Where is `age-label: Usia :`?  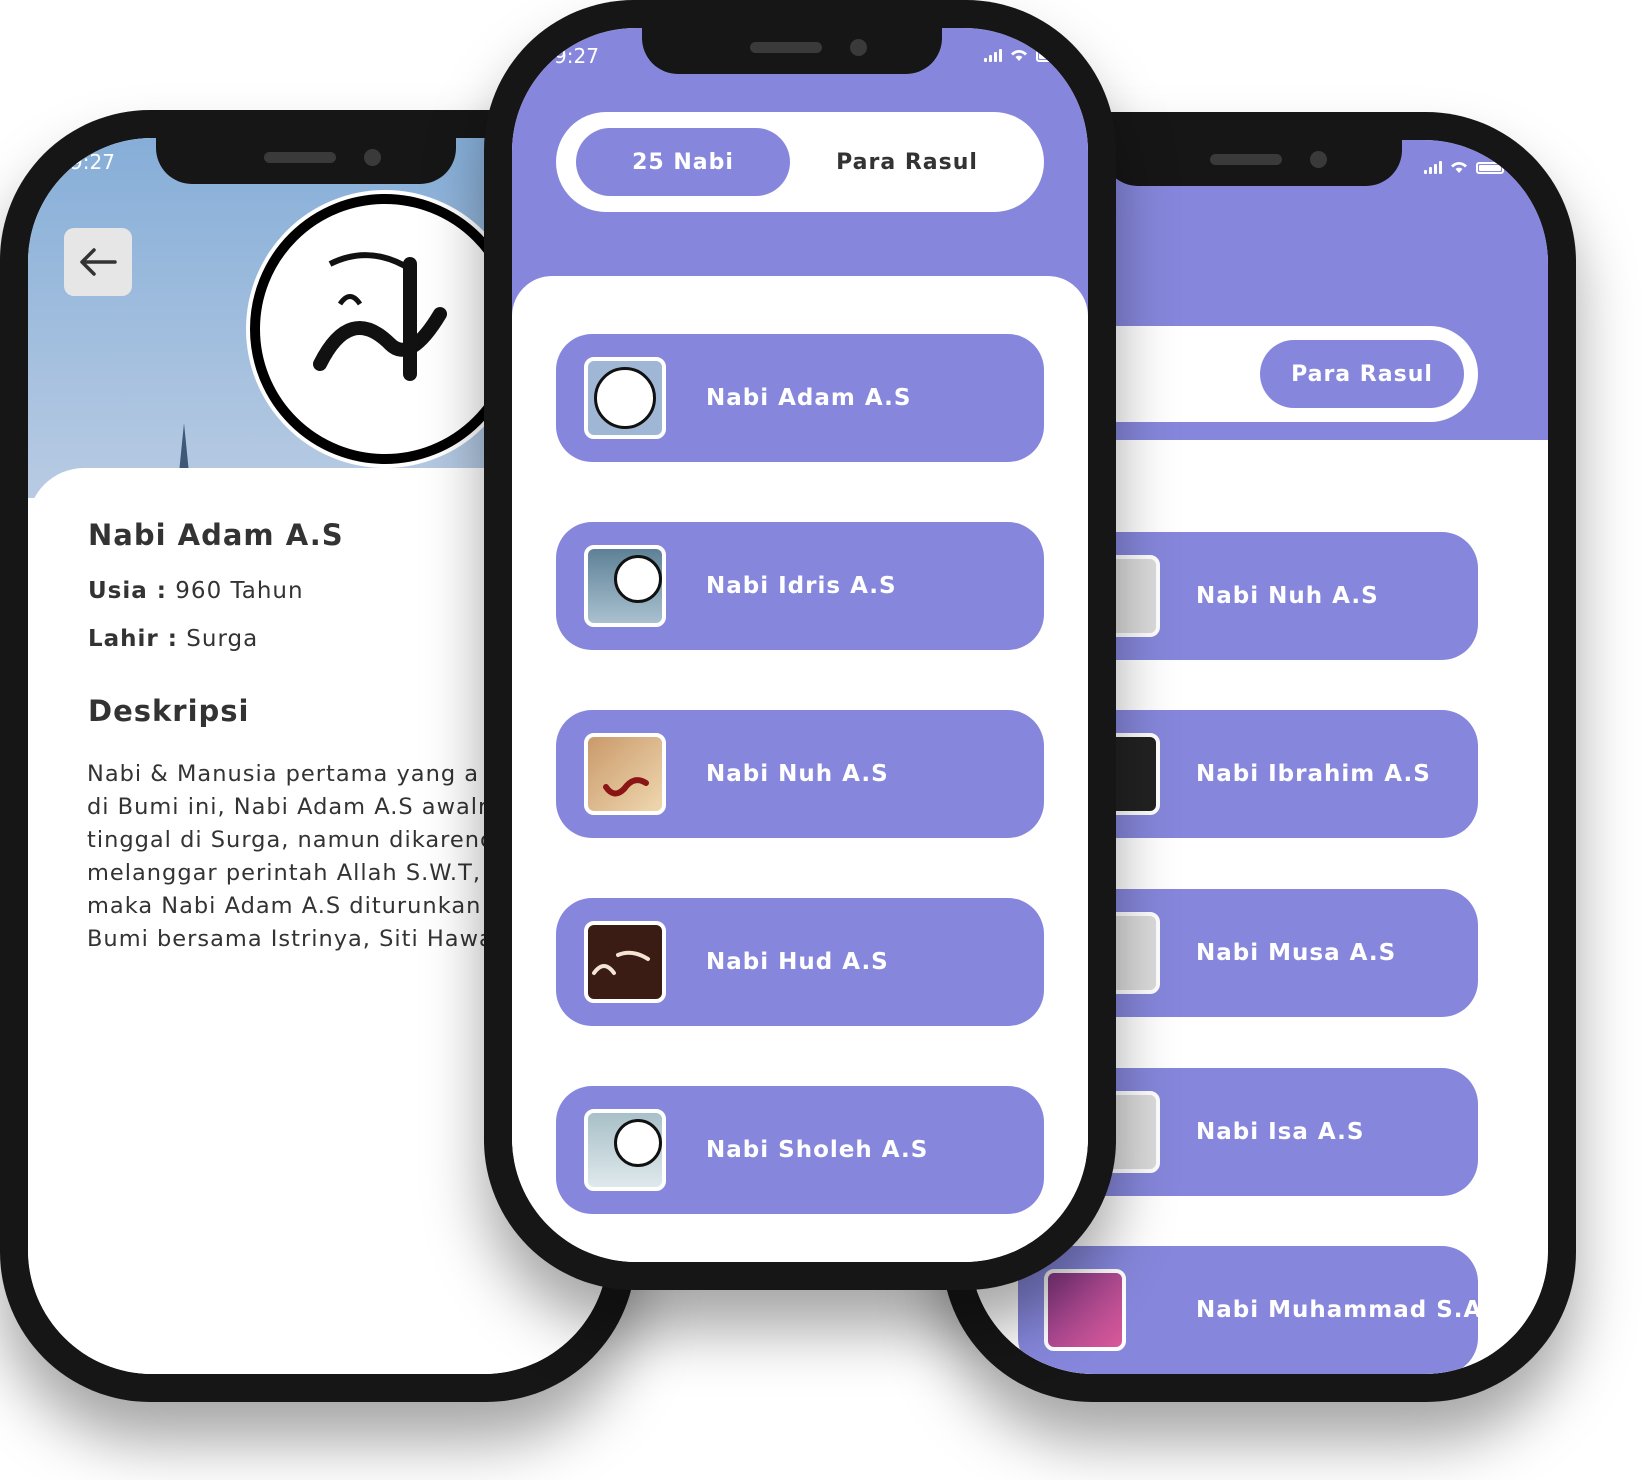 age-label: Usia : is located at coordinates (127, 591).